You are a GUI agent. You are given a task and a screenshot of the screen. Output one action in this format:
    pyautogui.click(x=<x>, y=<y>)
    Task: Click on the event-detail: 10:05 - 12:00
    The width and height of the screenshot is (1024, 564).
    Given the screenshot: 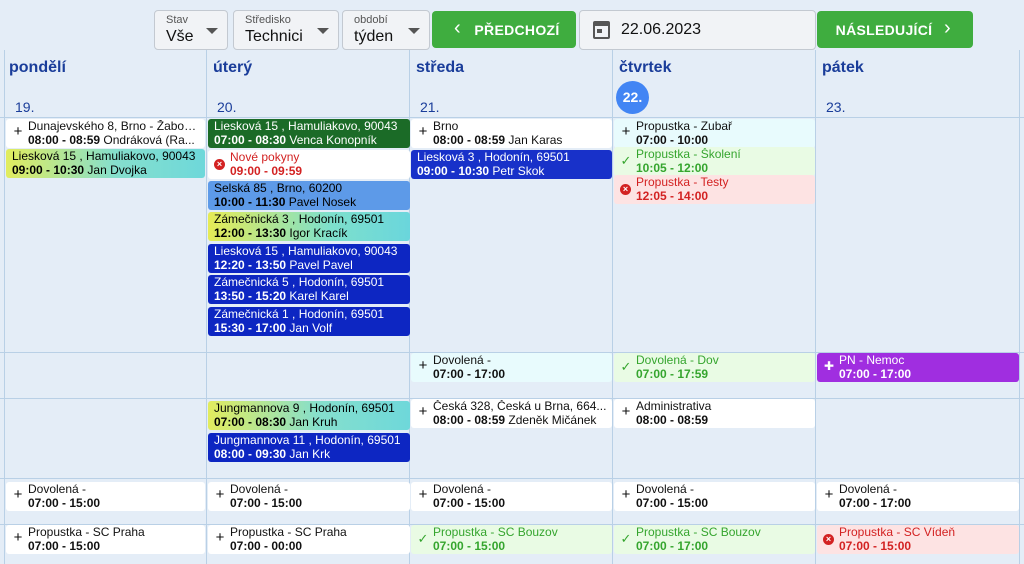 What is the action you would take?
    pyautogui.click(x=723, y=169)
    